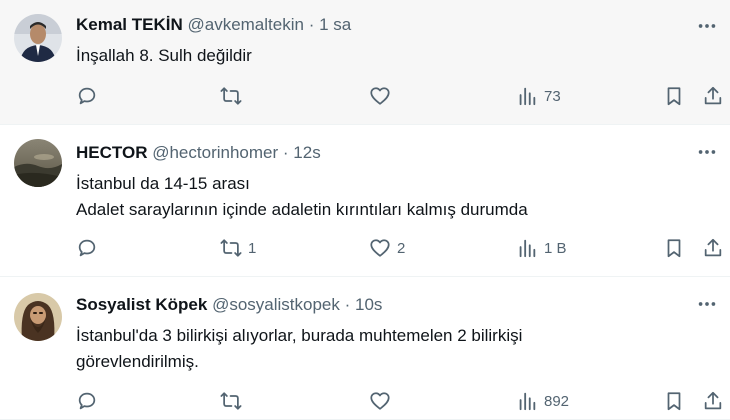 The image size is (730, 420). I want to click on tweet-text: İnşallah 8. Sulh değildir, so click(164, 56).